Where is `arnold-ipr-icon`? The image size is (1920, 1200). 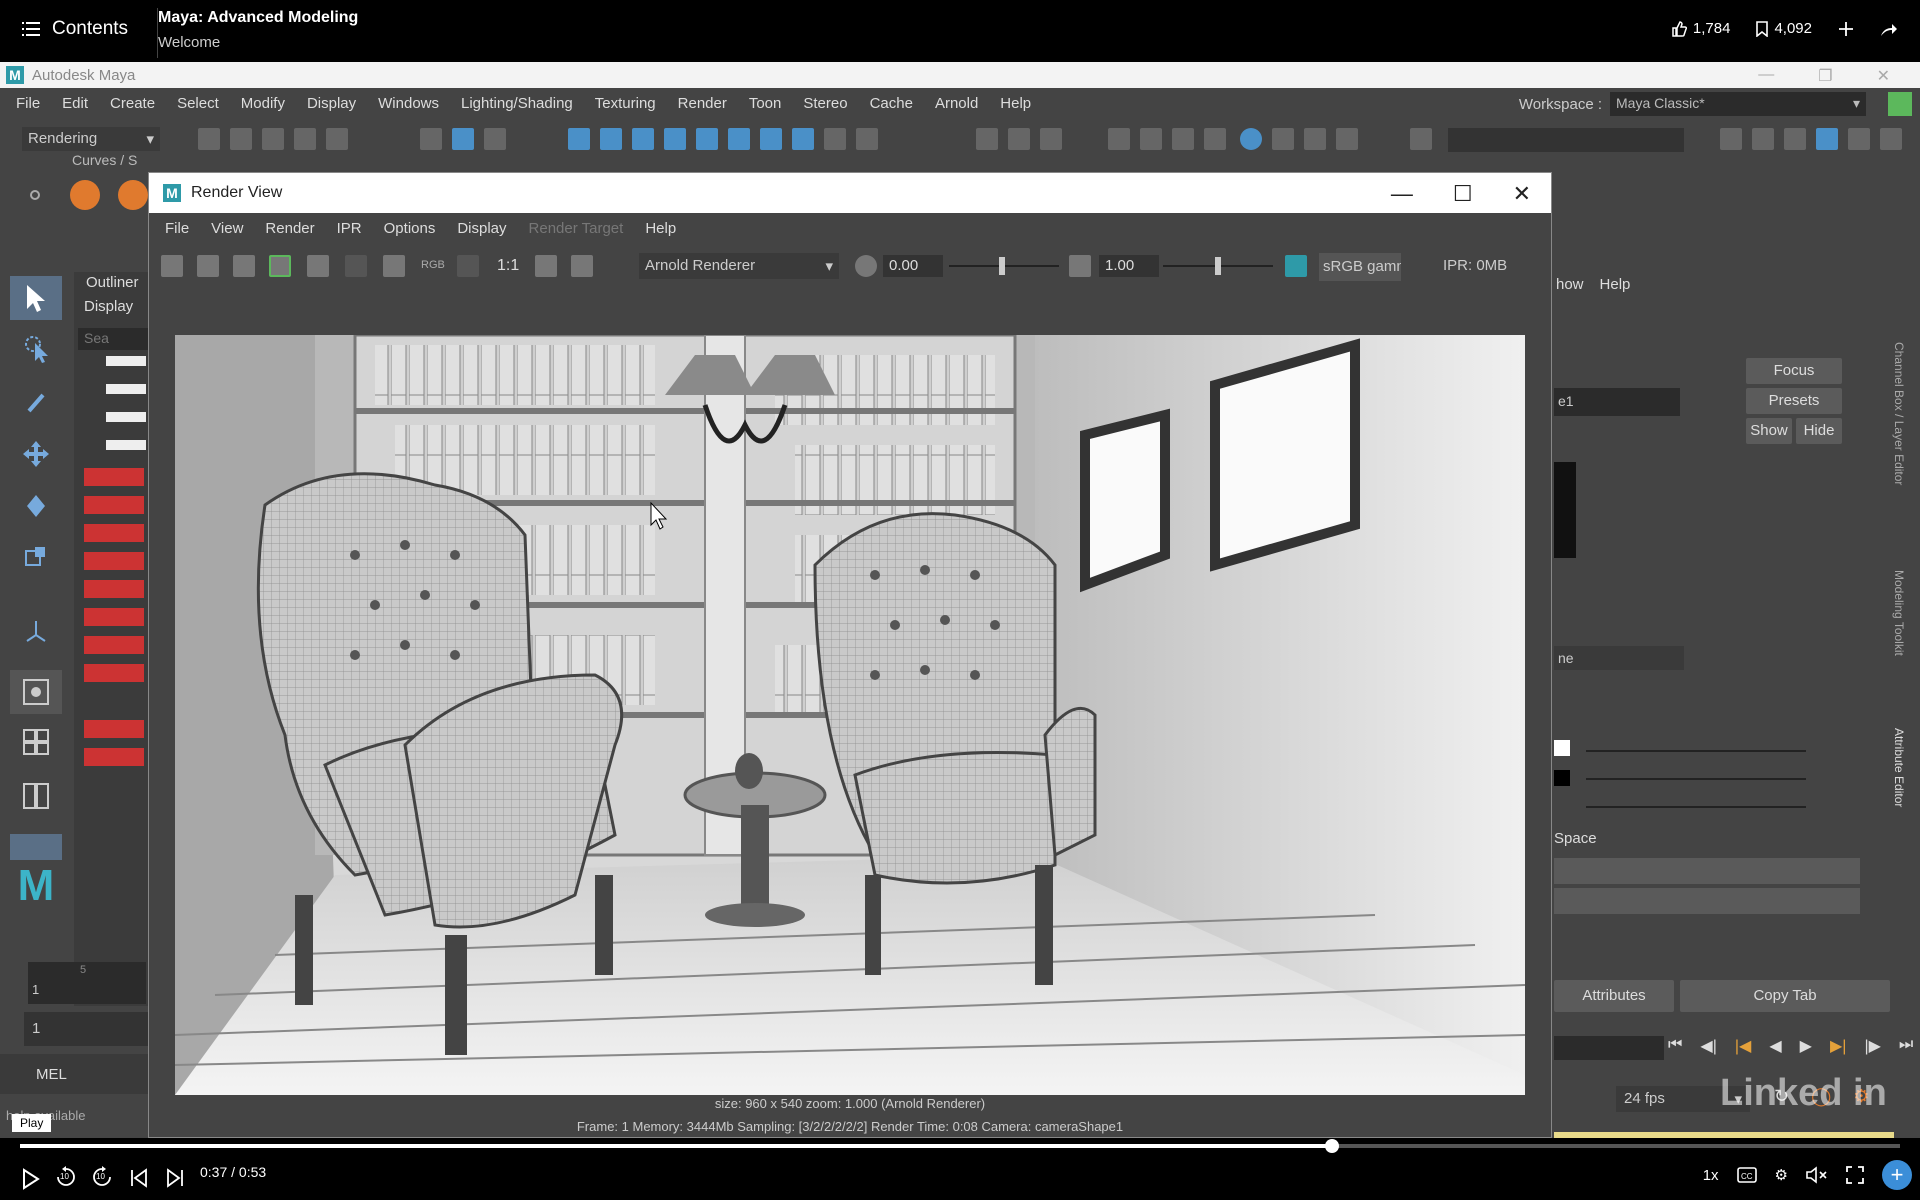
arnold-ipr-icon is located at coordinates (1283, 139).